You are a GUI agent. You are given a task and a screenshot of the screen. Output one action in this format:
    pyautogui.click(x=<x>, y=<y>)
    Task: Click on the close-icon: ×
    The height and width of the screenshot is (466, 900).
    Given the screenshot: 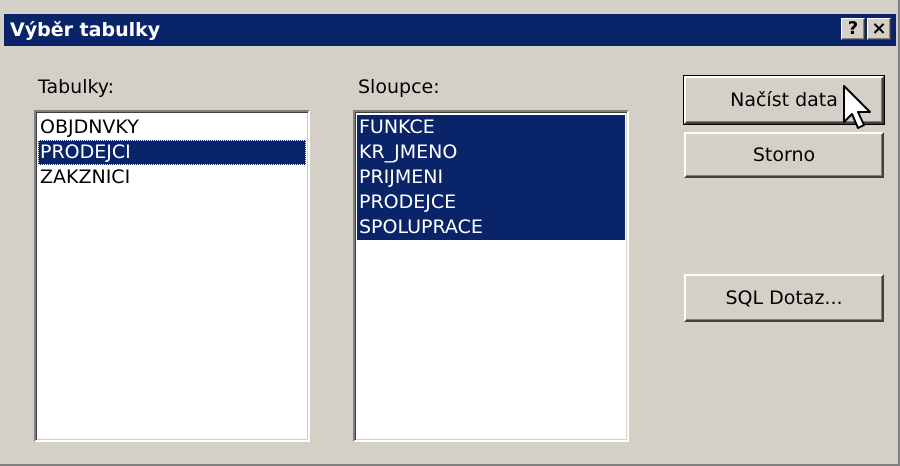 What is the action you would take?
    pyautogui.click(x=879, y=28)
    